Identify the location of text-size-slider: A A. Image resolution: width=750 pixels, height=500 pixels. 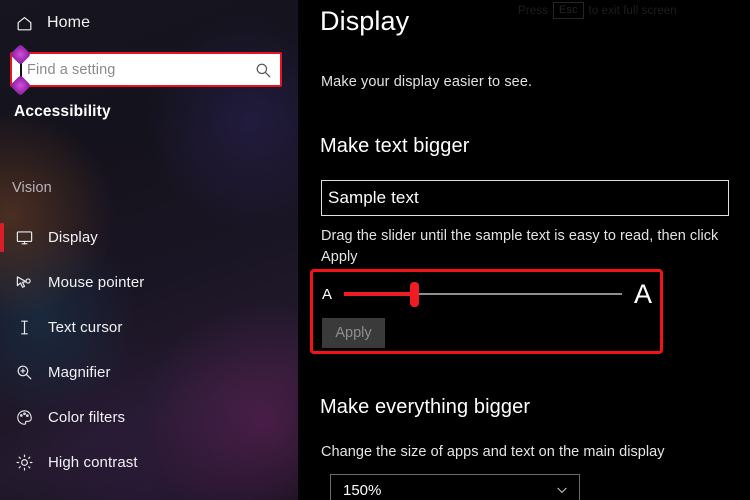
(487, 294).